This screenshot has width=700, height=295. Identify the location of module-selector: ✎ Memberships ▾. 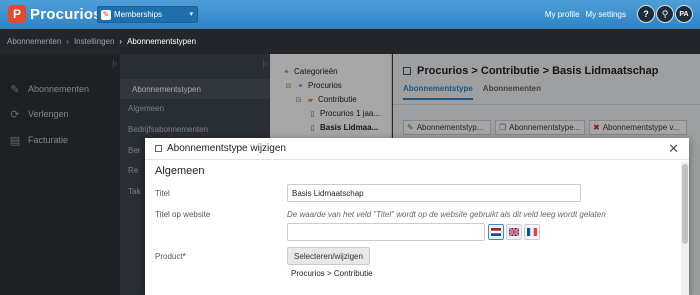
(147, 14).